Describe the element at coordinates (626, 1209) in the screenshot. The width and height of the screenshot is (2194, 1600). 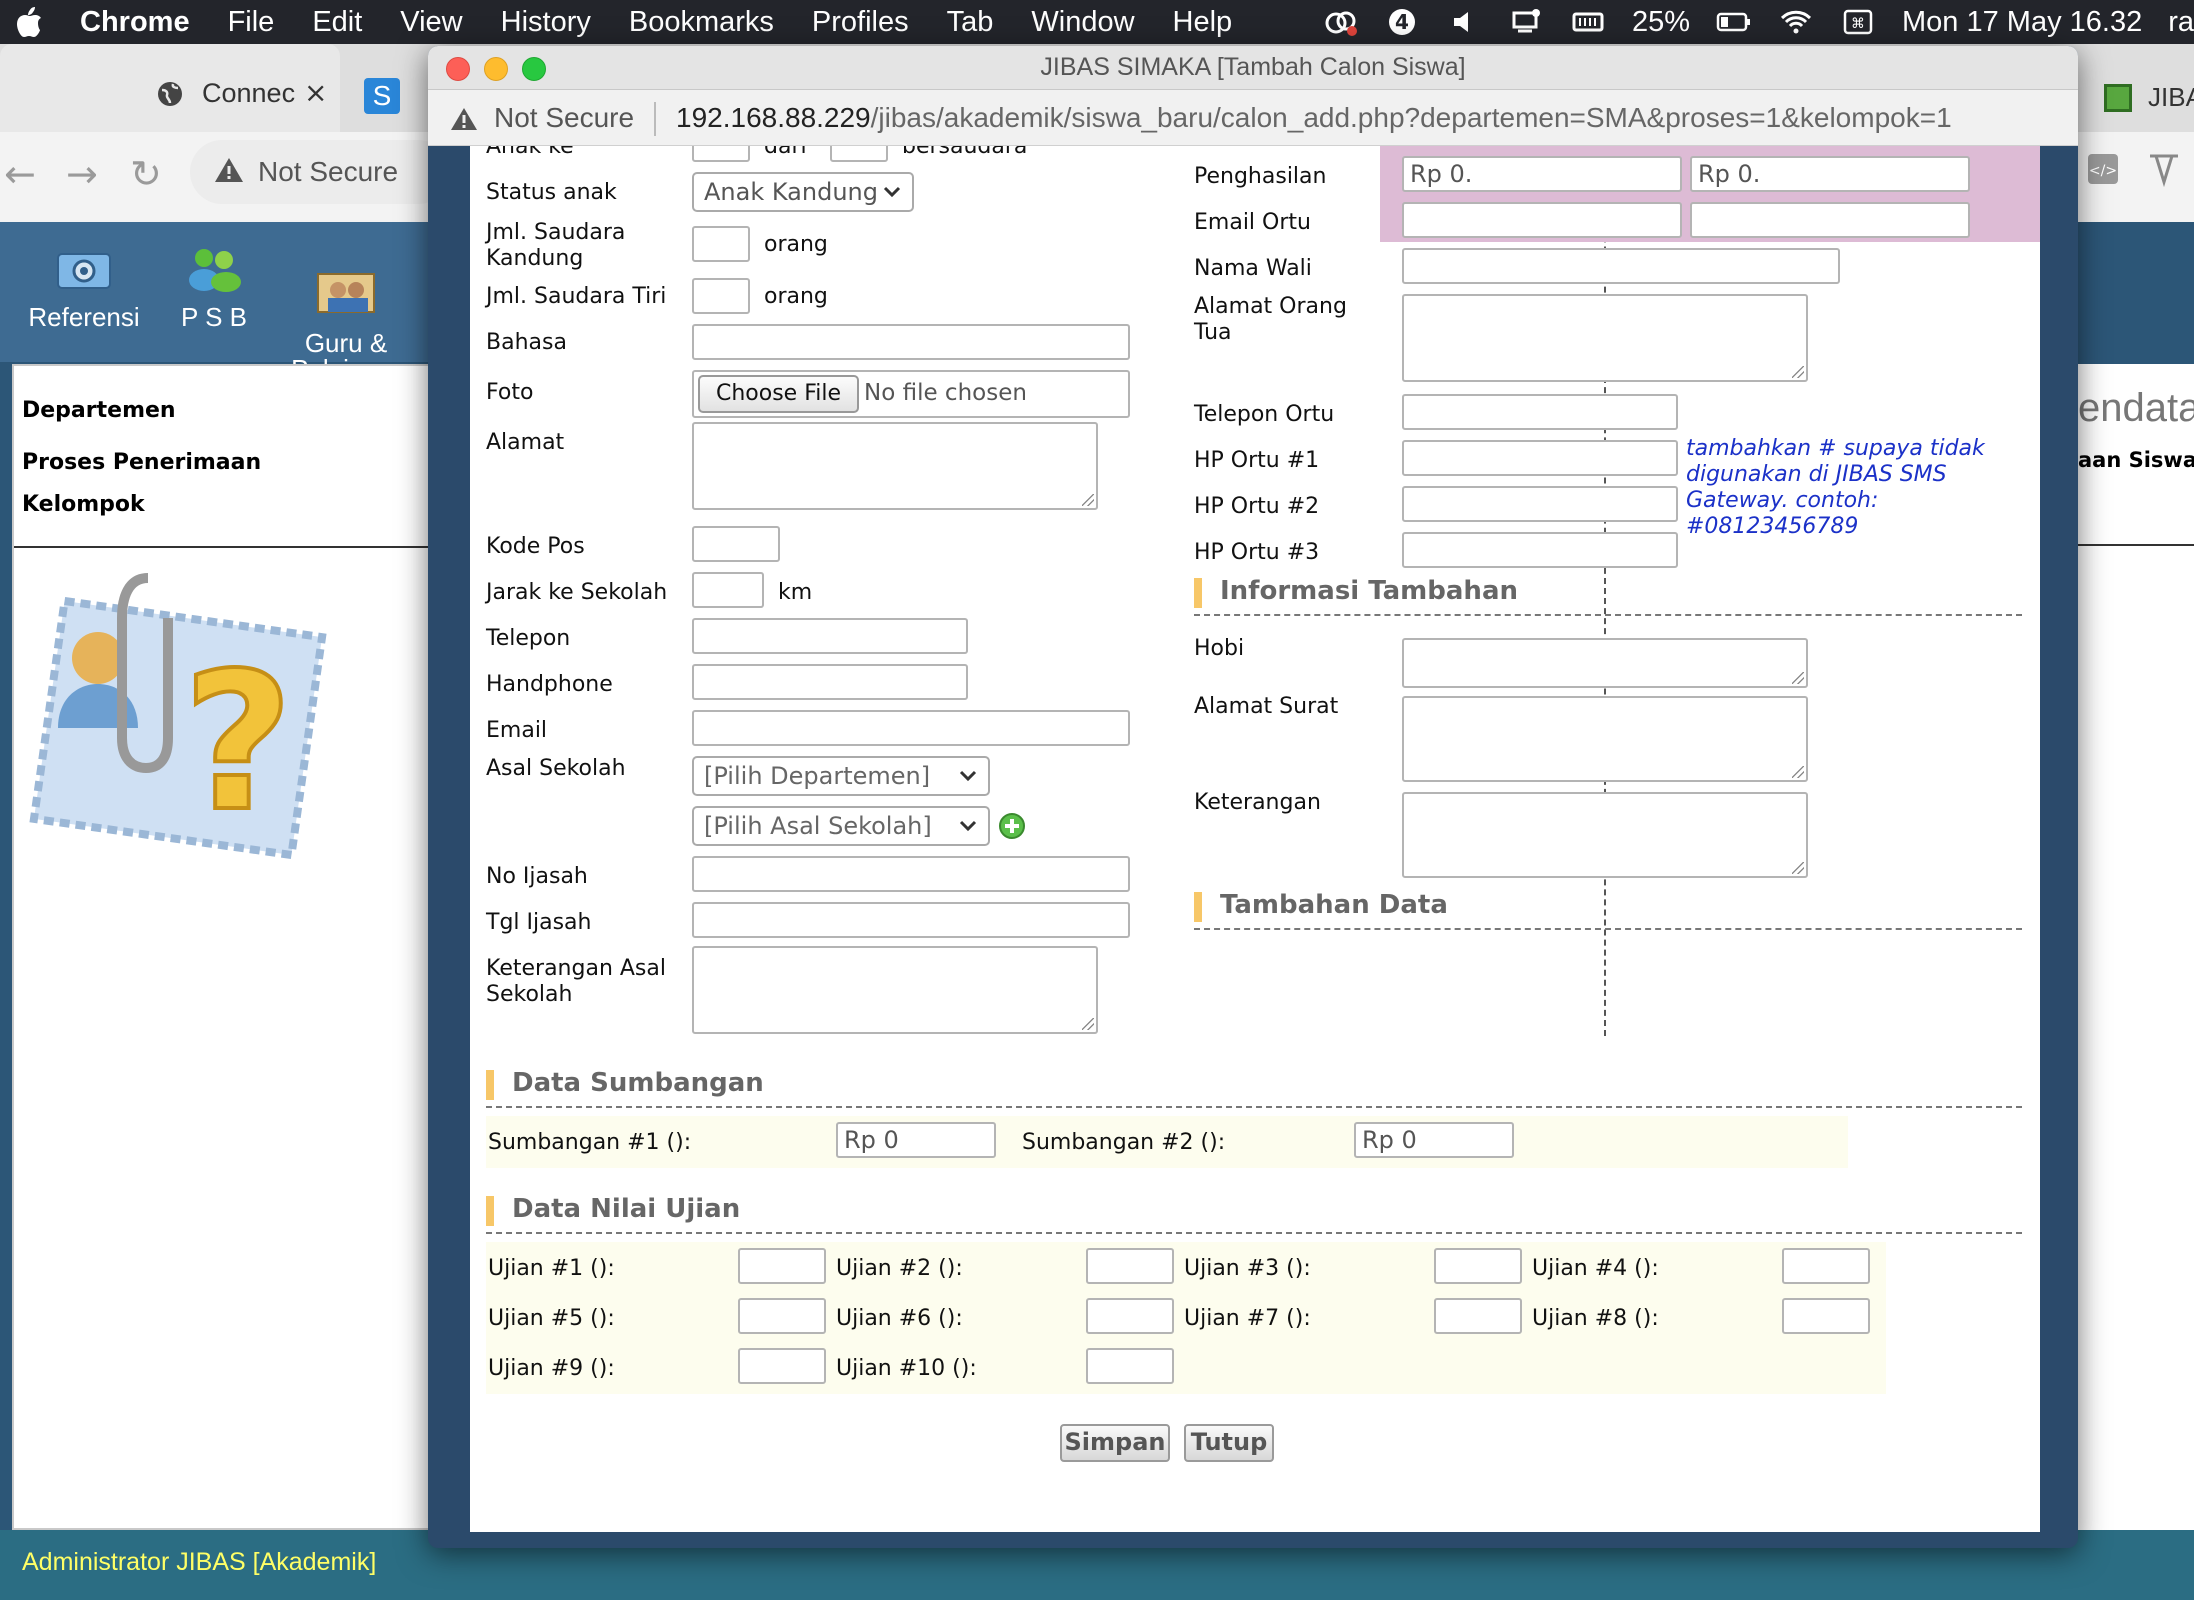
I see `section-title: Data Nilai Ujian` at that location.